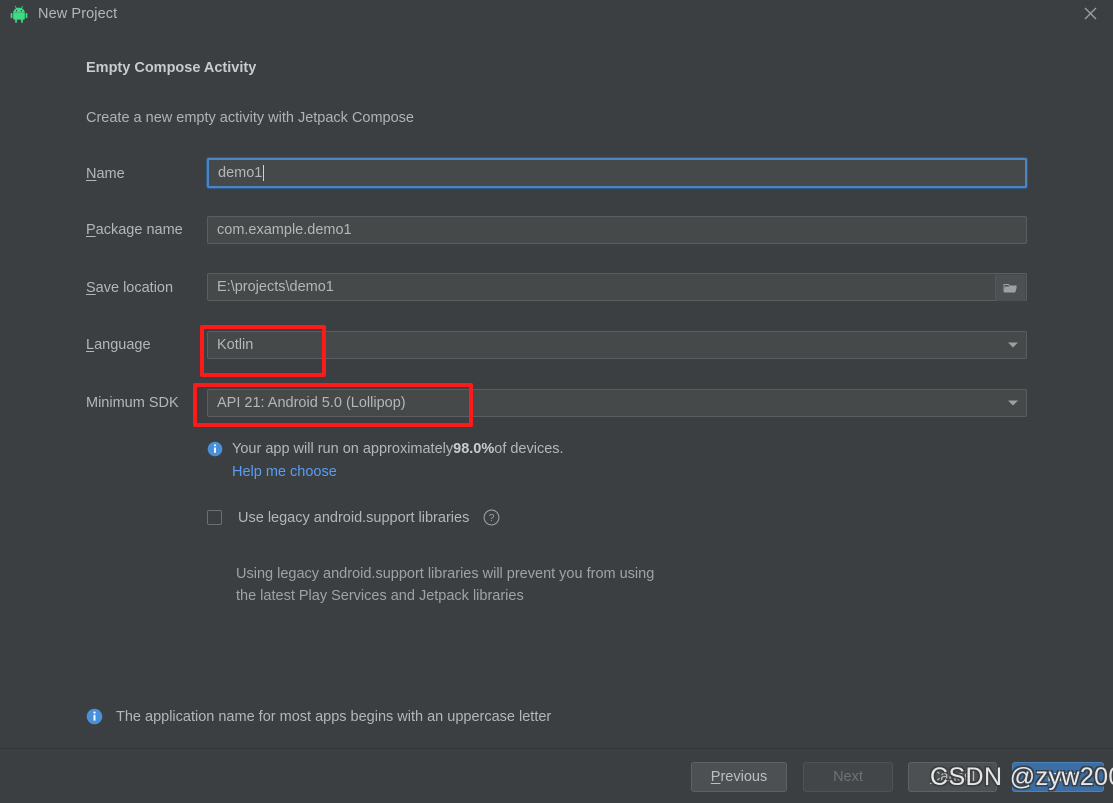 The width and height of the screenshot is (1113, 803). Describe the element at coordinates (311, 403) in the screenshot. I see `minimum-sdk-value: API 21: Android 5.0 (Lollipop)` at that location.